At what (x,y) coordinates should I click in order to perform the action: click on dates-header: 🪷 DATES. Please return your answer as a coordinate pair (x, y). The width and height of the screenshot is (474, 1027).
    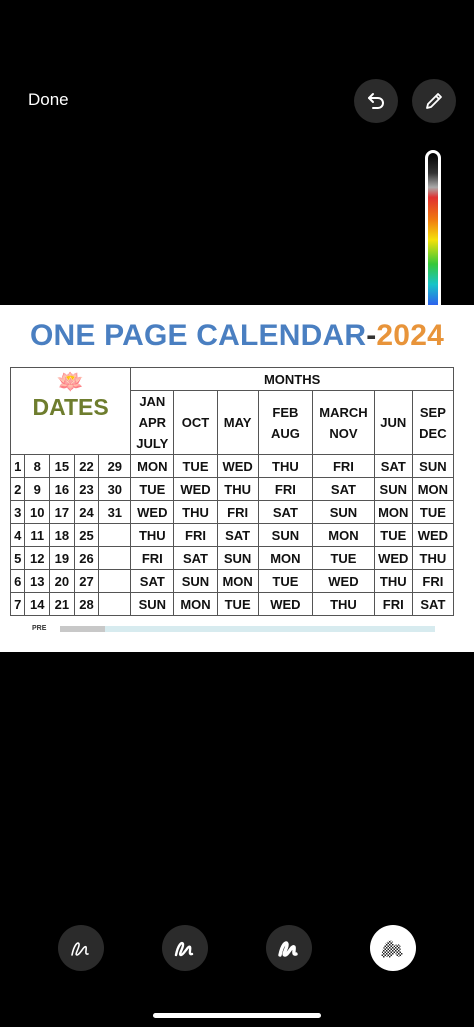
    Looking at the image, I should click on (70, 411).